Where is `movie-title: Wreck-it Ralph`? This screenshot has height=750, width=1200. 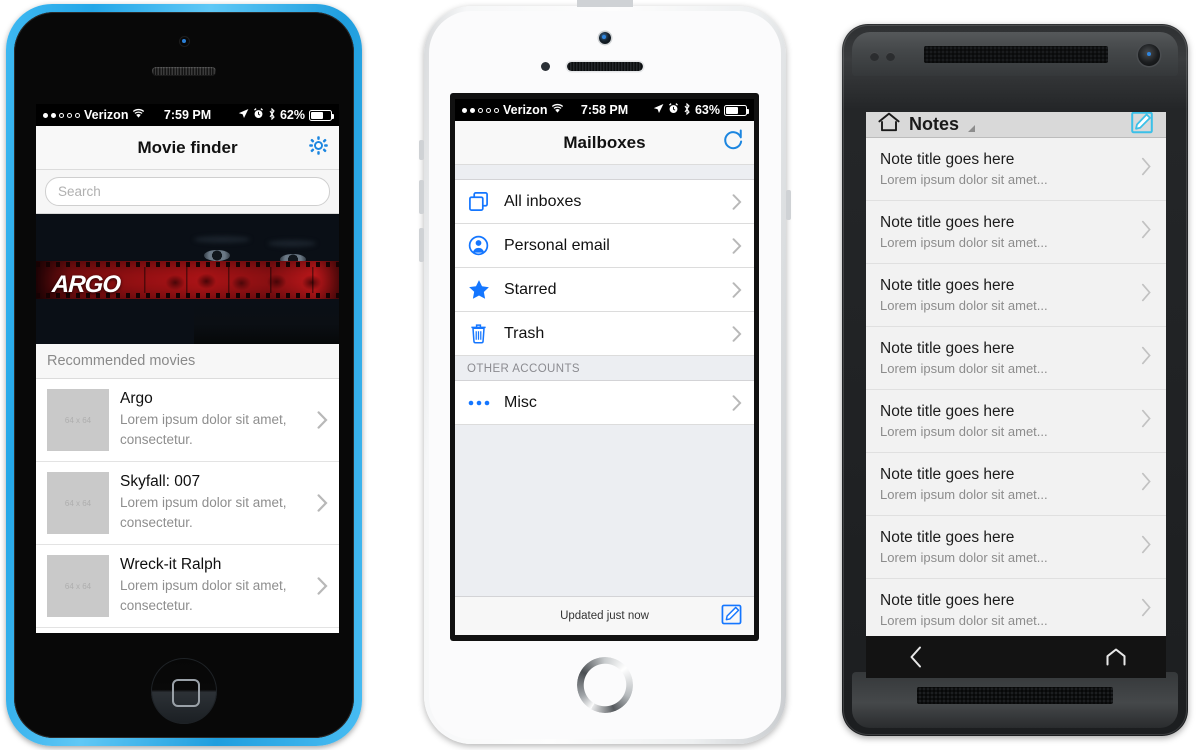
movie-title: Wreck-it Ralph is located at coordinates (171, 565).